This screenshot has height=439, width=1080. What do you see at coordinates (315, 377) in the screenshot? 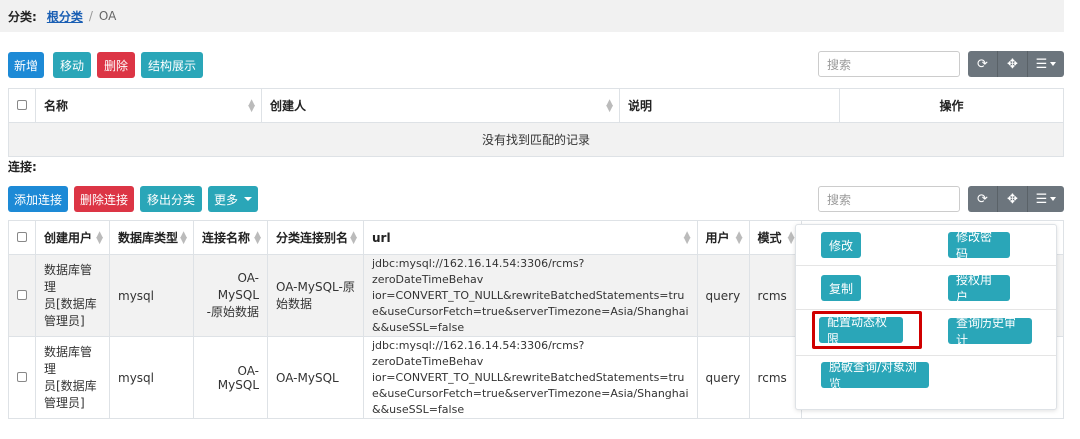
I see `alias-cell: OA-MySQL` at bounding box center [315, 377].